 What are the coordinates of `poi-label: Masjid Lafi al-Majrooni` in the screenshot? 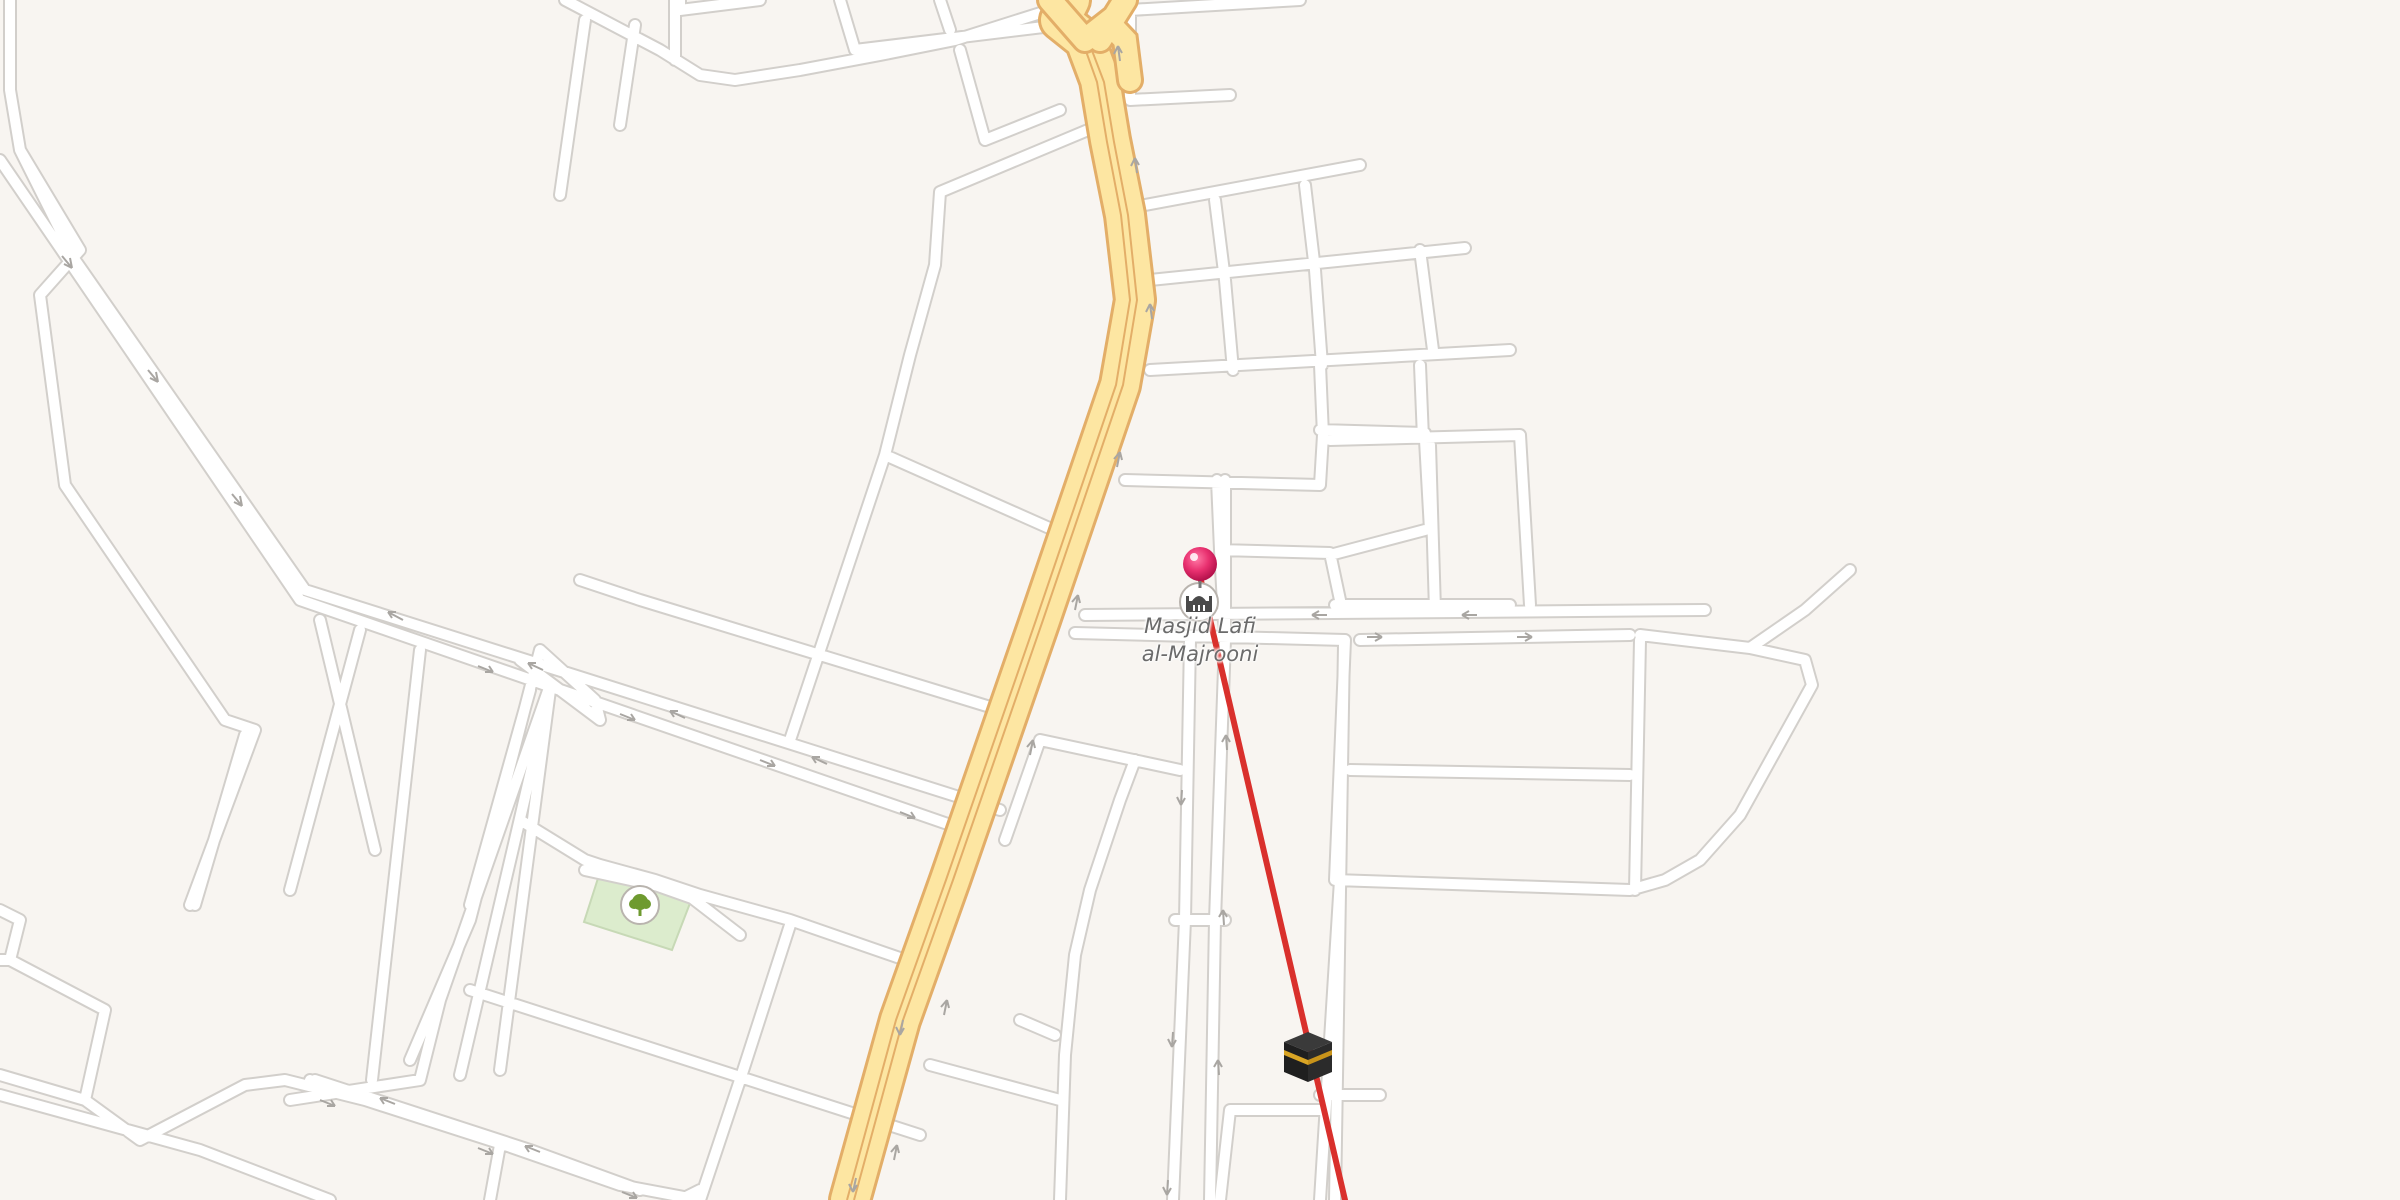 It's located at (1200, 640).